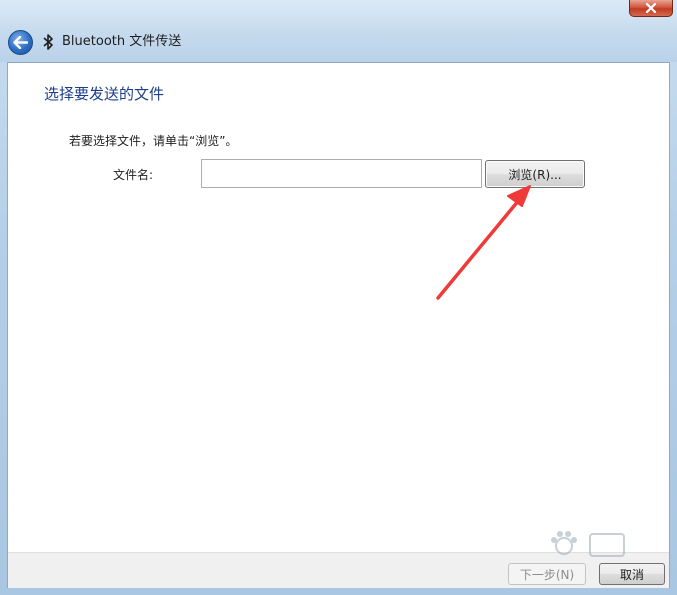 The image size is (677, 595). Describe the element at coordinates (153, 141) in the screenshot. I see `instruction-text: 若要选择文件，请单击“浏览”。` at that location.